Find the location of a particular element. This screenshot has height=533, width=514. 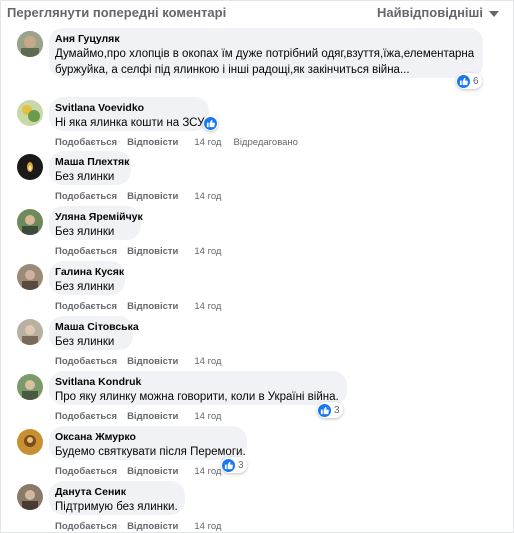

reaction-count: 3 is located at coordinates (330, 410).